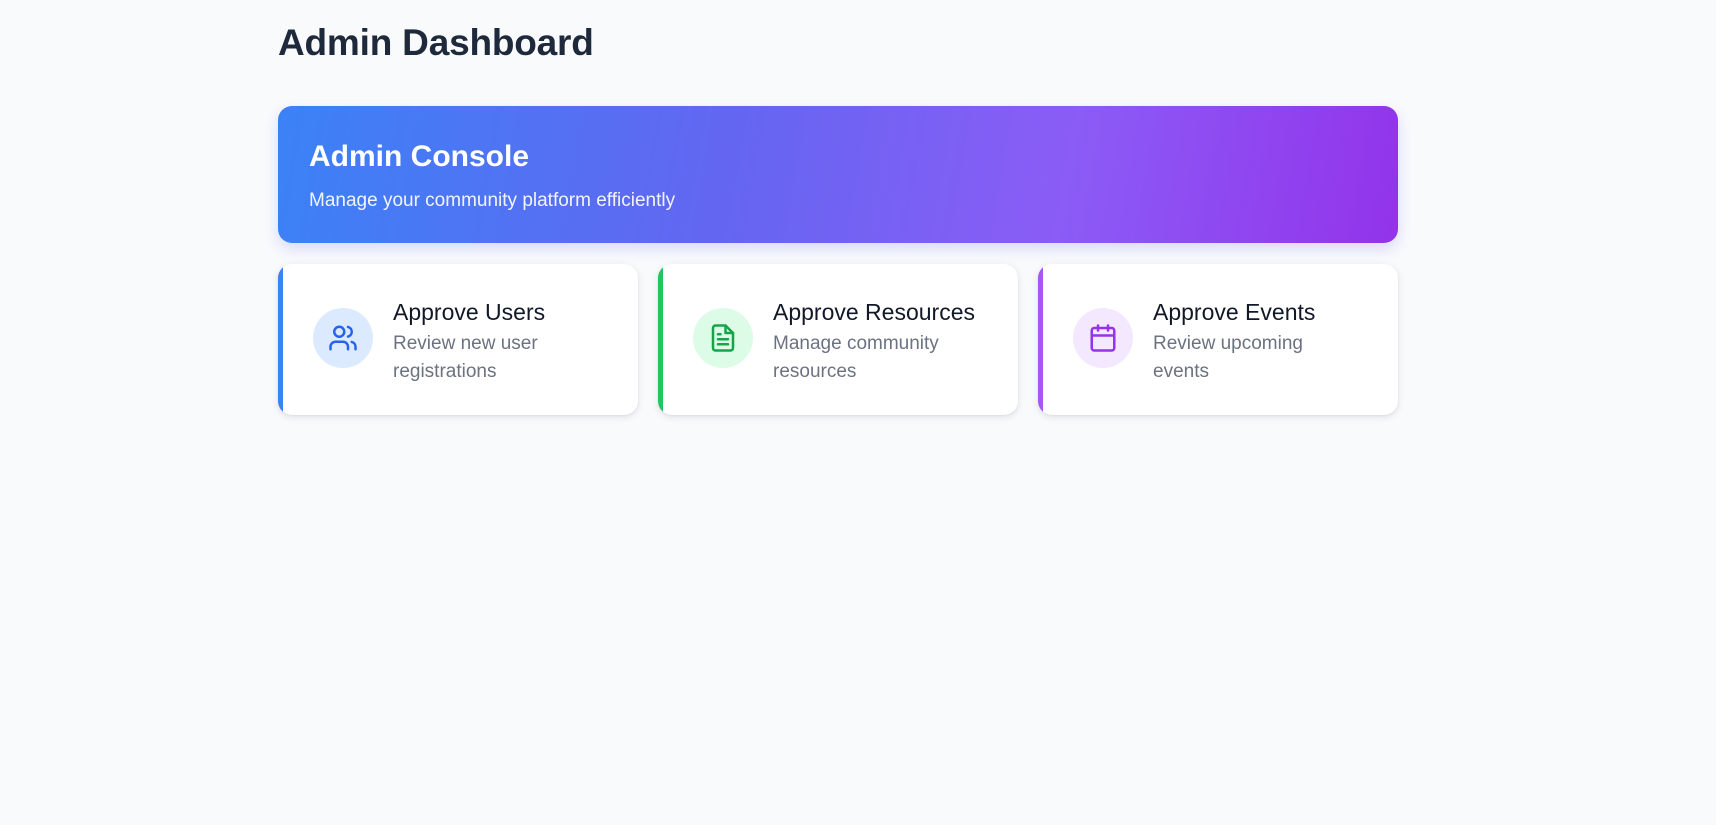 The image size is (1716, 825). I want to click on page-title: Admin Dashboard, so click(436, 42).